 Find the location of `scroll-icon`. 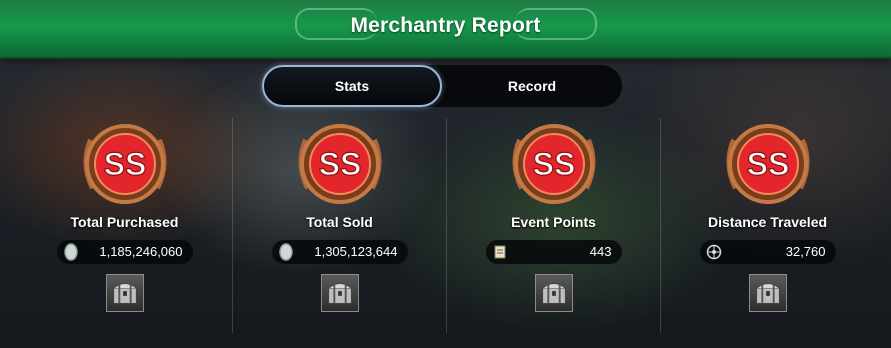

scroll-icon is located at coordinates (499, 252).